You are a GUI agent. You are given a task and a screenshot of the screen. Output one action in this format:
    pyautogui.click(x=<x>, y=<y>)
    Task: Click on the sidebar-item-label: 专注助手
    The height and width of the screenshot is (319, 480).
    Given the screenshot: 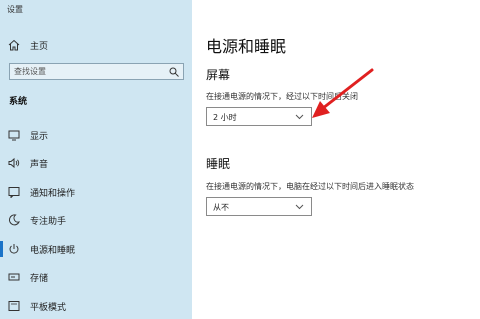 What is the action you would take?
    pyautogui.click(x=48, y=222)
    